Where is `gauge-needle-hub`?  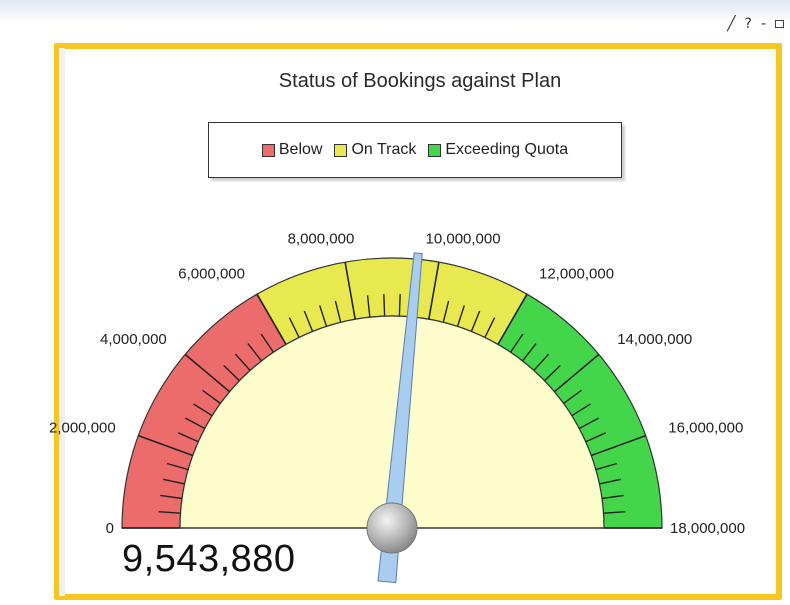
gauge-needle-hub is located at coordinates (392, 528).